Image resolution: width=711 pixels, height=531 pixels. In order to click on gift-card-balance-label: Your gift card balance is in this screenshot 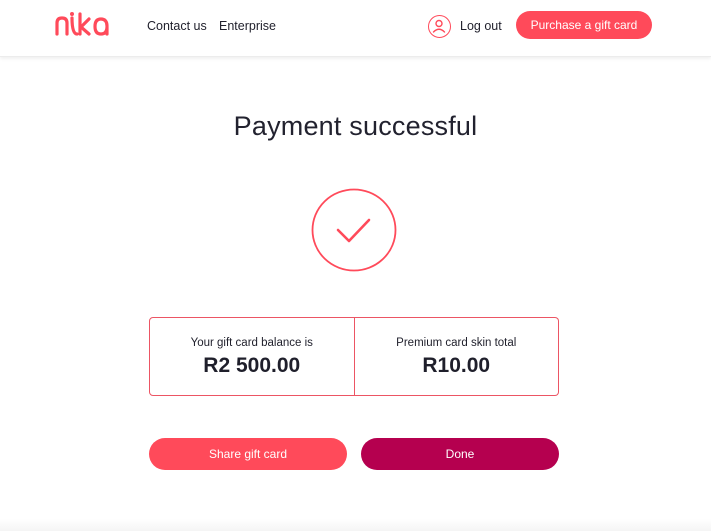, I will do `click(251, 343)`.